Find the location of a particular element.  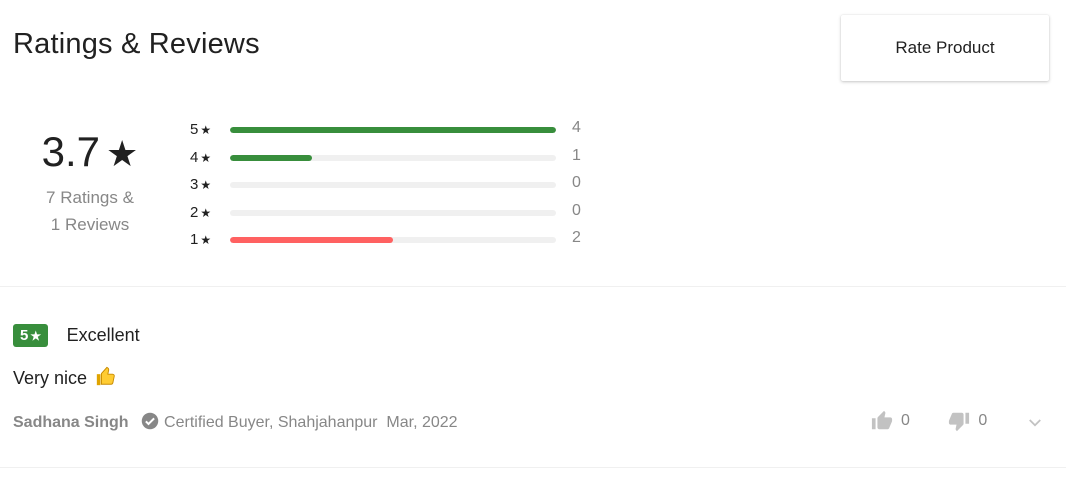

ratings-count: 7 Ratings & 1 Reviews is located at coordinates (90, 211).